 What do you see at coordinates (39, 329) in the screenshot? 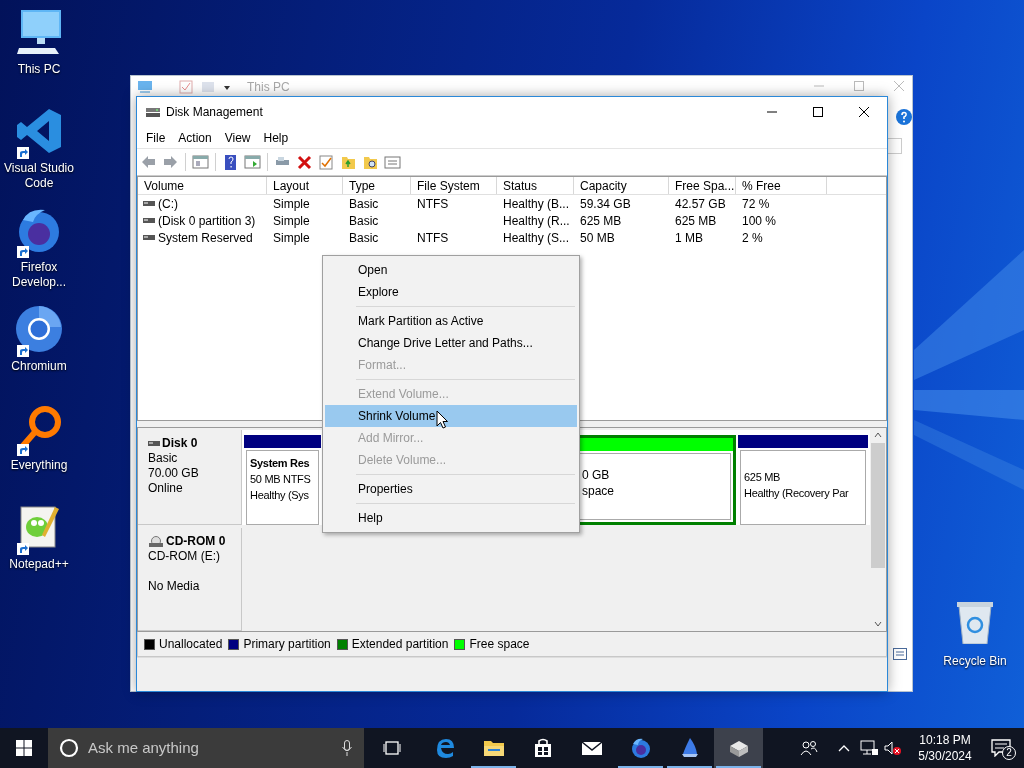
I see `globe-app-icon` at bounding box center [39, 329].